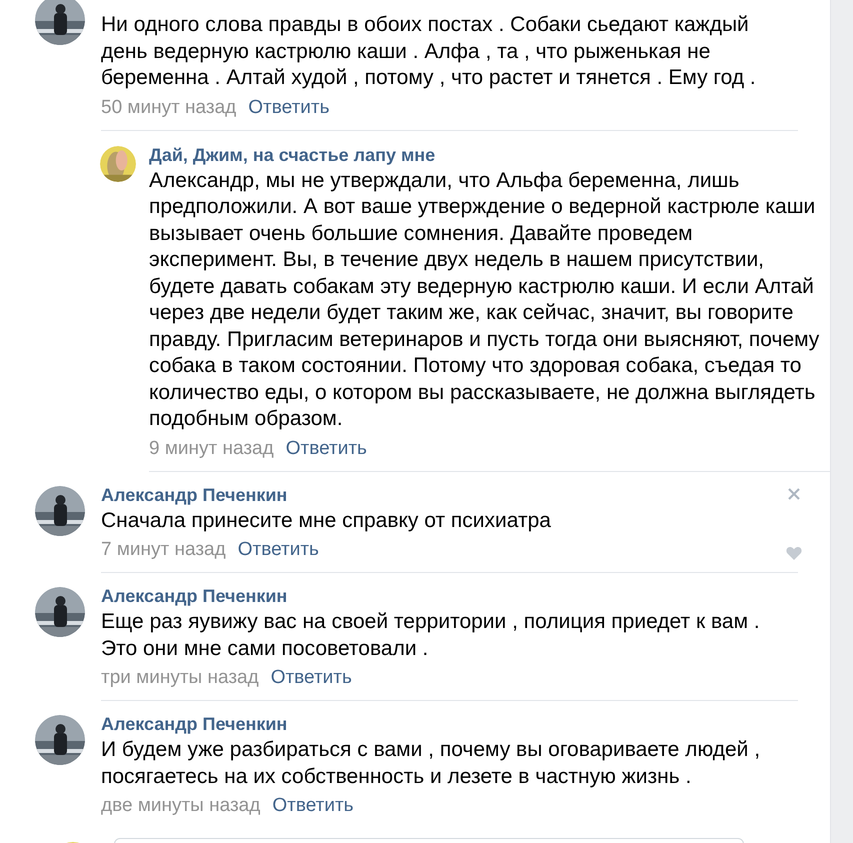 This screenshot has width=853, height=843. Describe the element at coordinates (211, 448) in the screenshot. I see `timestamp: 9 минут назад` at that location.